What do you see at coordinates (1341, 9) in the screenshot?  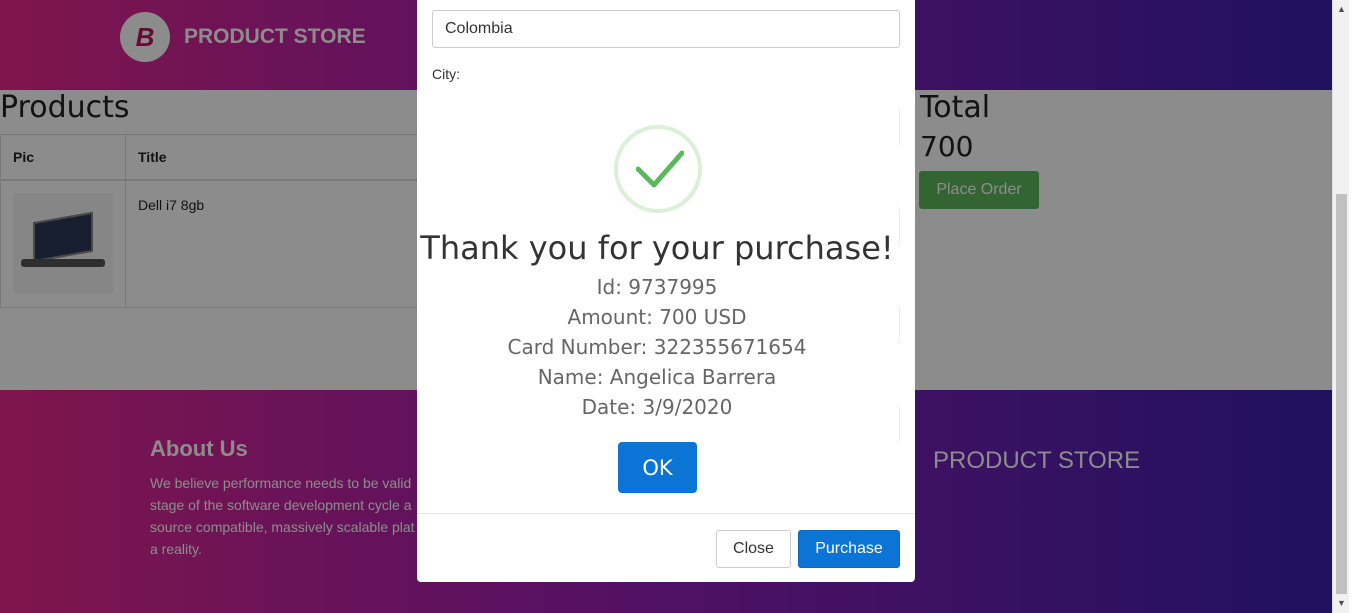 I see `scroll-up-icon: ▲` at bounding box center [1341, 9].